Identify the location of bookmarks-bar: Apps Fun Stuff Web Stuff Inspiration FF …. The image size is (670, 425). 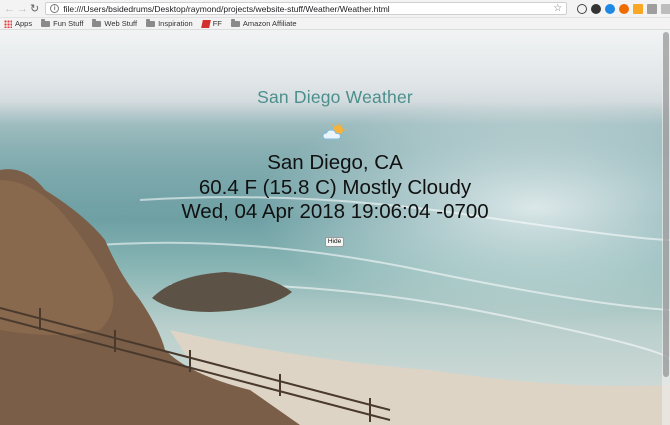
(335, 24).